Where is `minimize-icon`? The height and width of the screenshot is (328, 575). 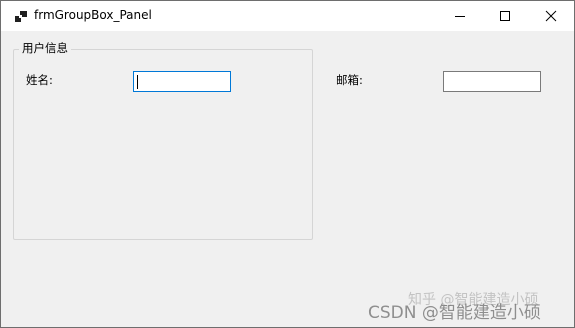
minimize-icon is located at coordinates (460, 16).